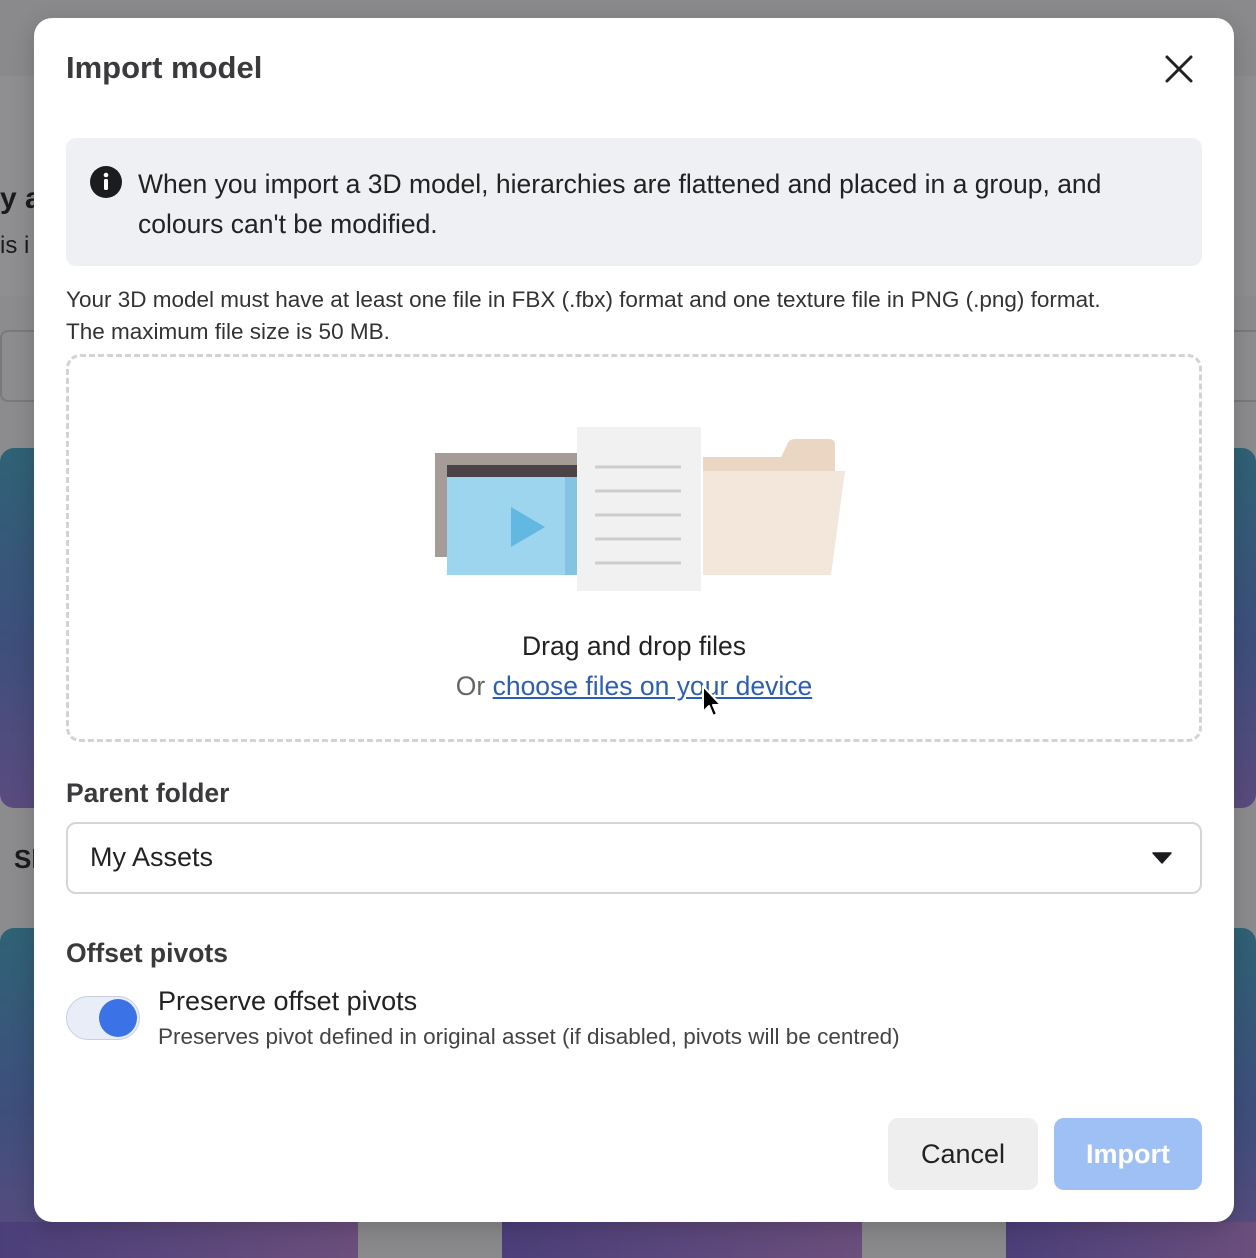  What do you see at coordinates (640, 509) in the screenshot?
I see `files-illustration` at bounding box center [640, 509].